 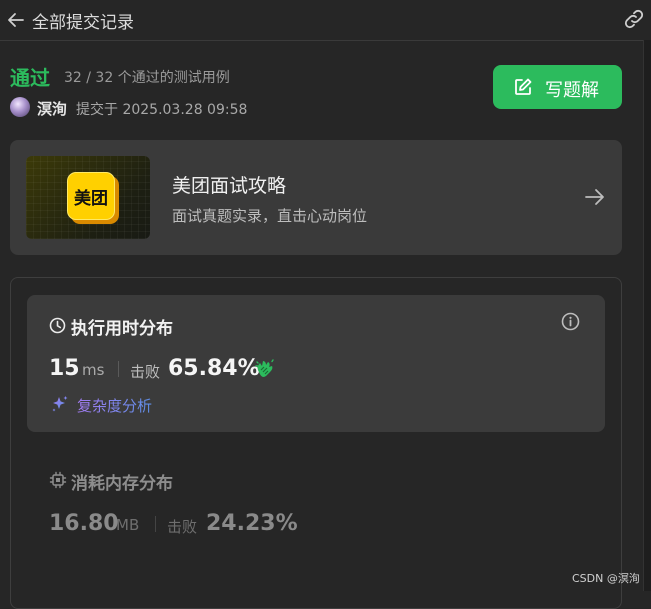 What do you see at coordinates (114, 405) in the screenshot?
I see `complexity-analysis-link: 复杂度分析` at bounding box center [114, 405].